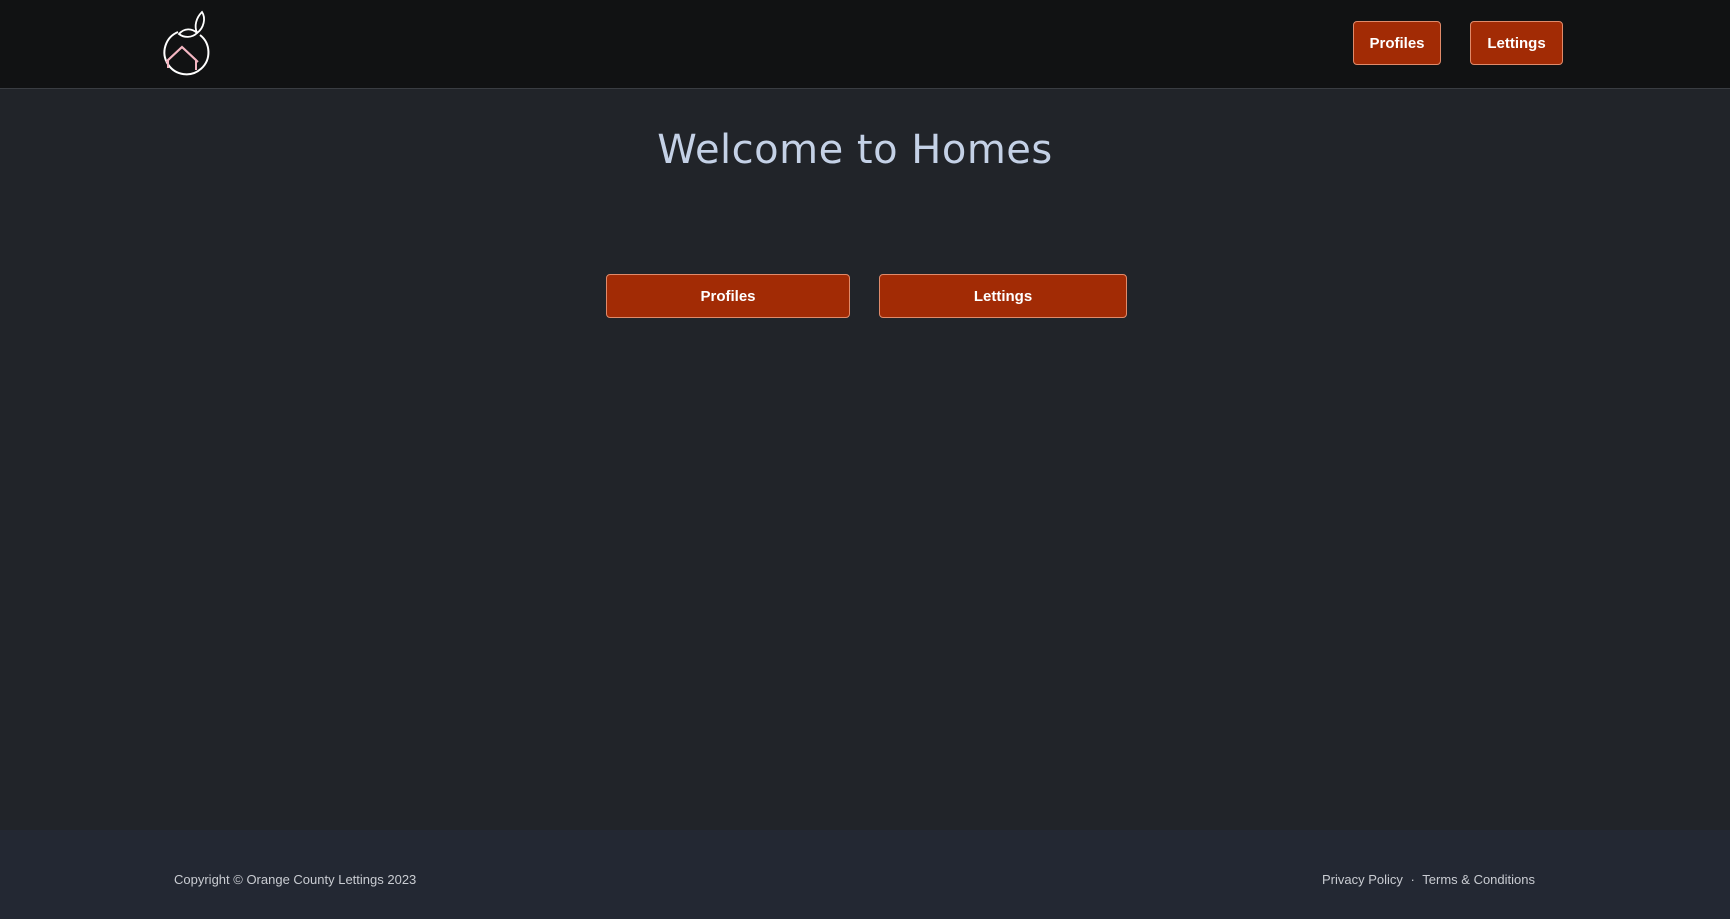  What do you see at coordinates (1478, 879) in the screenshot?
I see `terms-conditions-link: Terms & Conditions` at bounding box center [1478, 879].